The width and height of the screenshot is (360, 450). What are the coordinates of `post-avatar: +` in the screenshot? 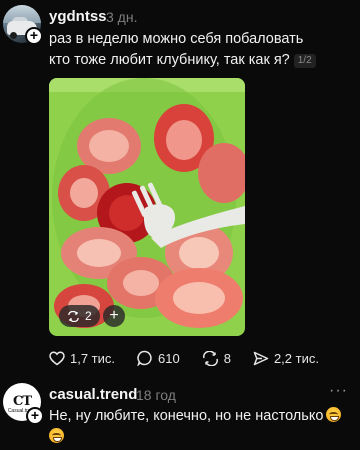 It's located at (23, 25).